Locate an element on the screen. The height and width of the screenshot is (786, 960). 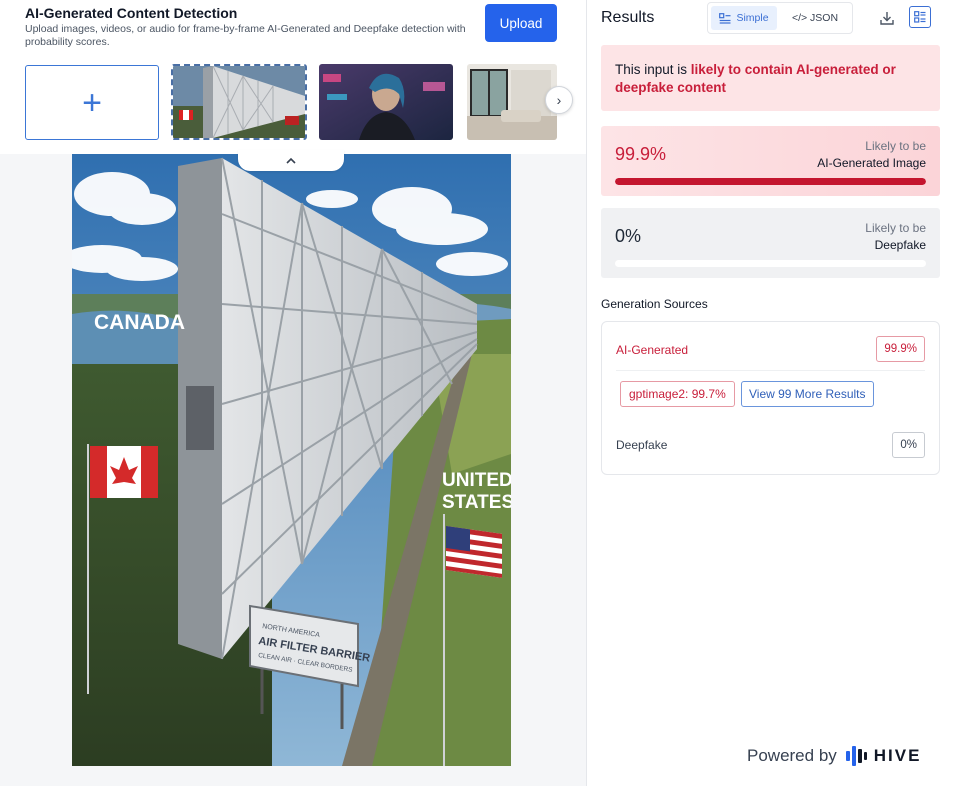
wall-border-thumbnail-image is located at coordinates (239, 102).